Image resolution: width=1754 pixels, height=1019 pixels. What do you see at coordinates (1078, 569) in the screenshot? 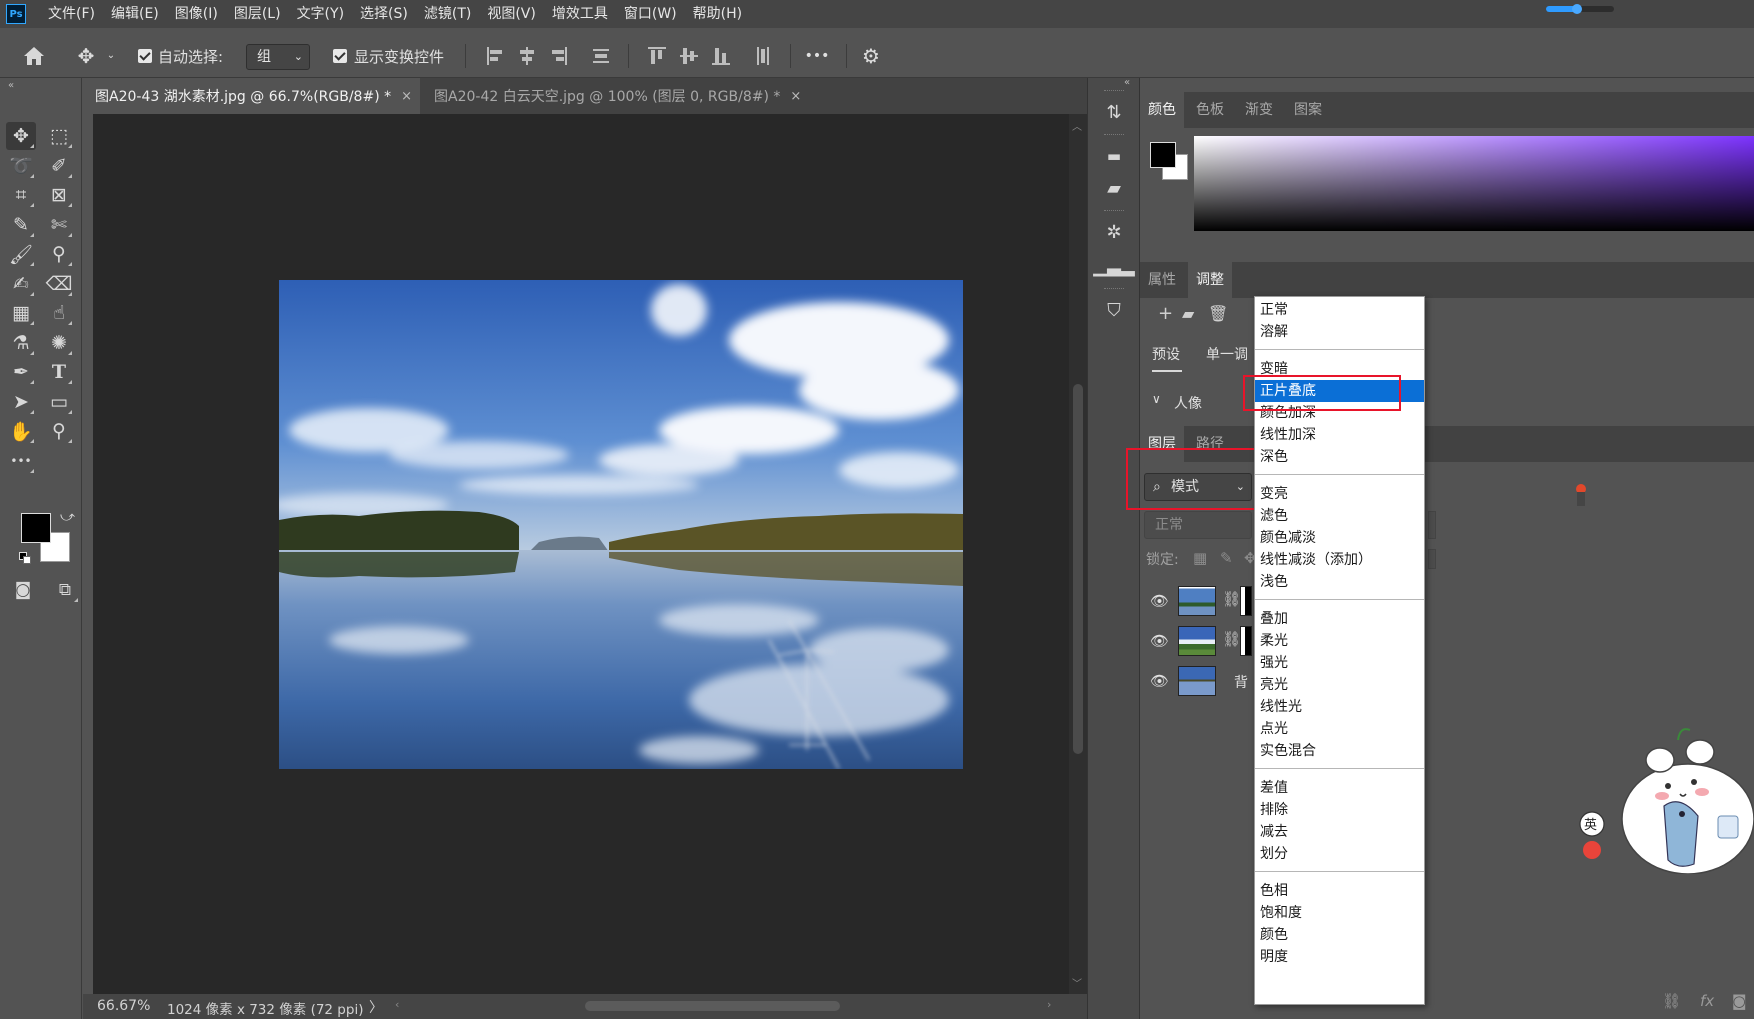
I see `vertical-scroll-thumb` at bounding box center [1078, 569].